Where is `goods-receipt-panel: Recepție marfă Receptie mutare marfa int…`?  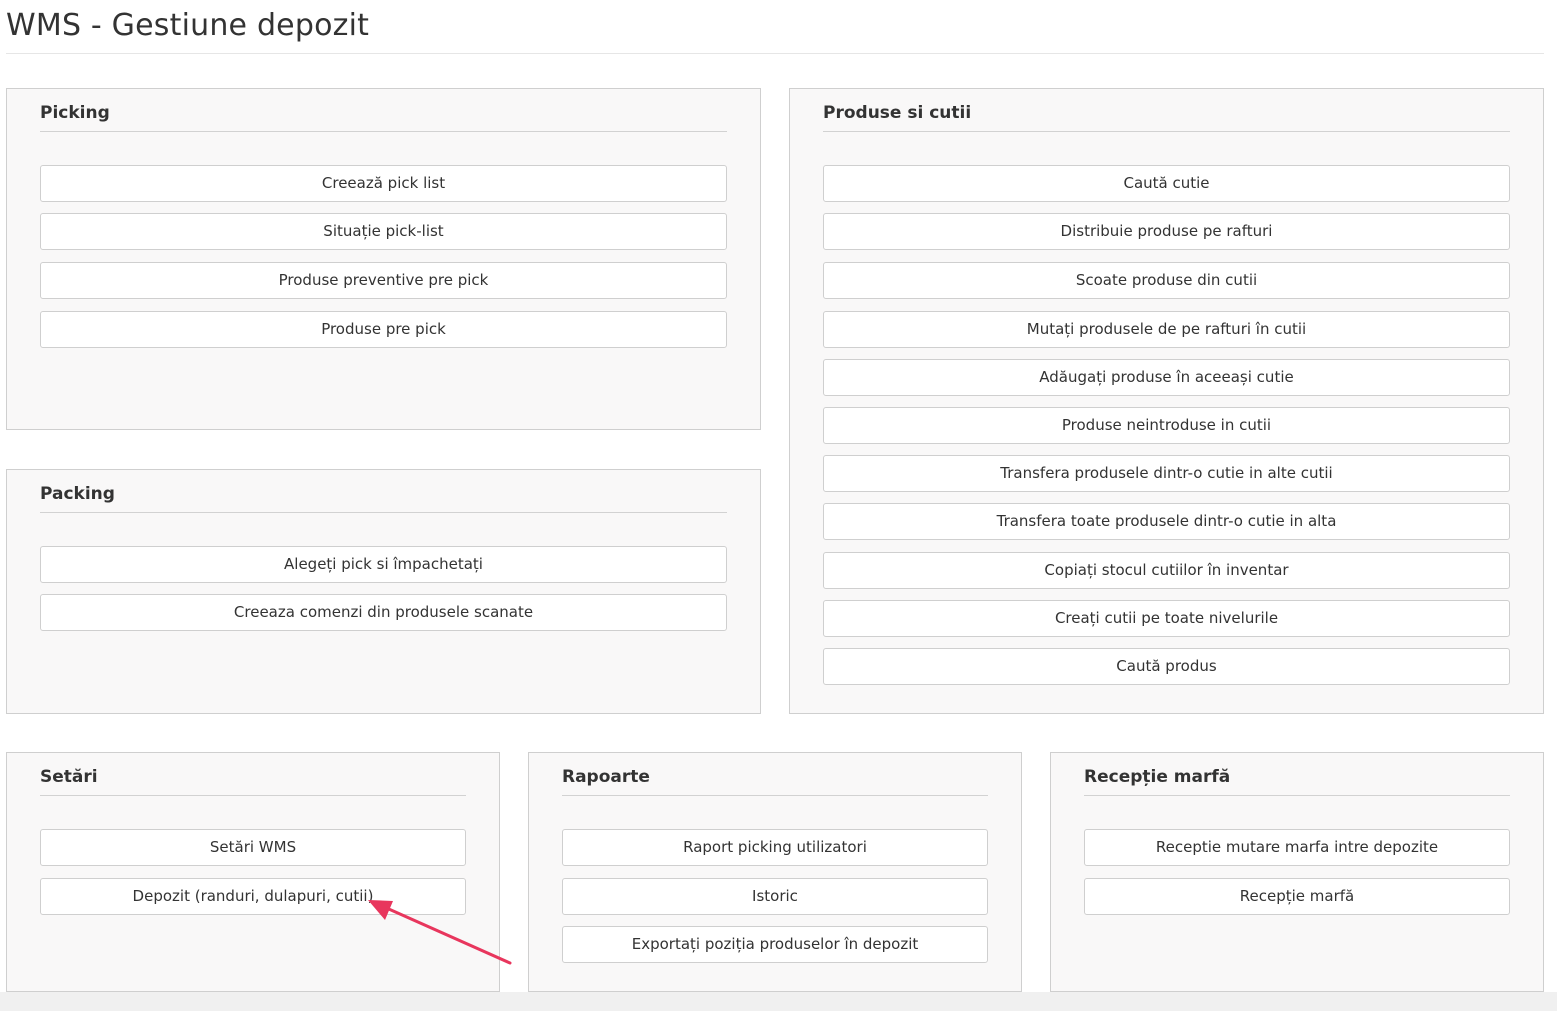 goods-receipt-panel: Recepție marfă Receptie mutare marfa int… is located at coordinates (1297, 872).